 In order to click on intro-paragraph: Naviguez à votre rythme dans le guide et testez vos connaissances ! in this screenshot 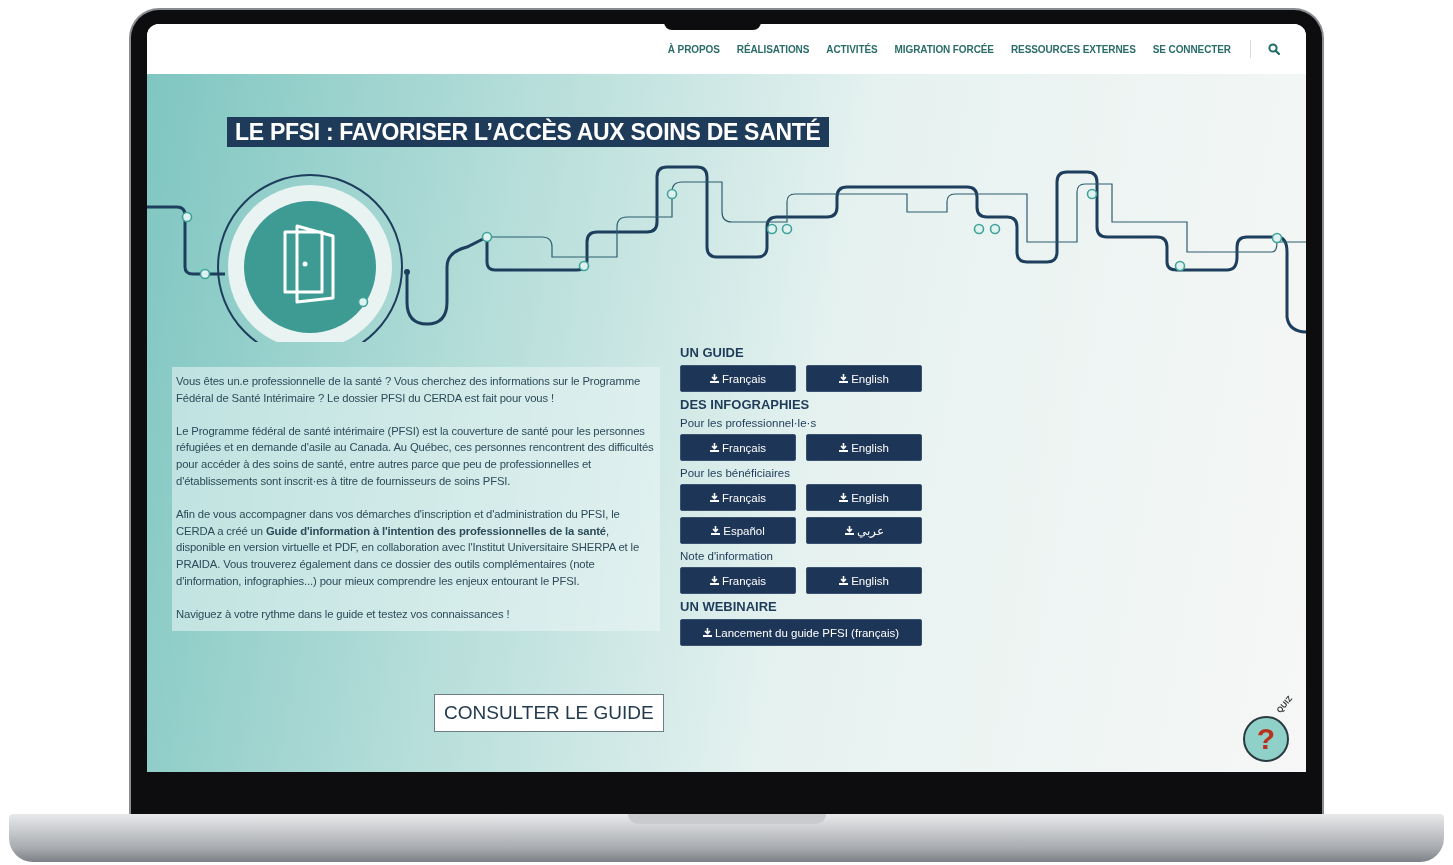, I will do `click(343, 614)`.